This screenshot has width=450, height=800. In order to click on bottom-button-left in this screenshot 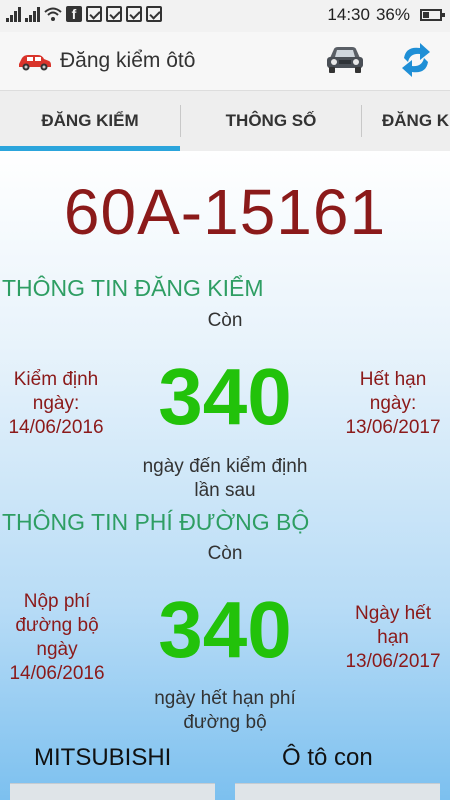, I will do `click(112, 791)`.